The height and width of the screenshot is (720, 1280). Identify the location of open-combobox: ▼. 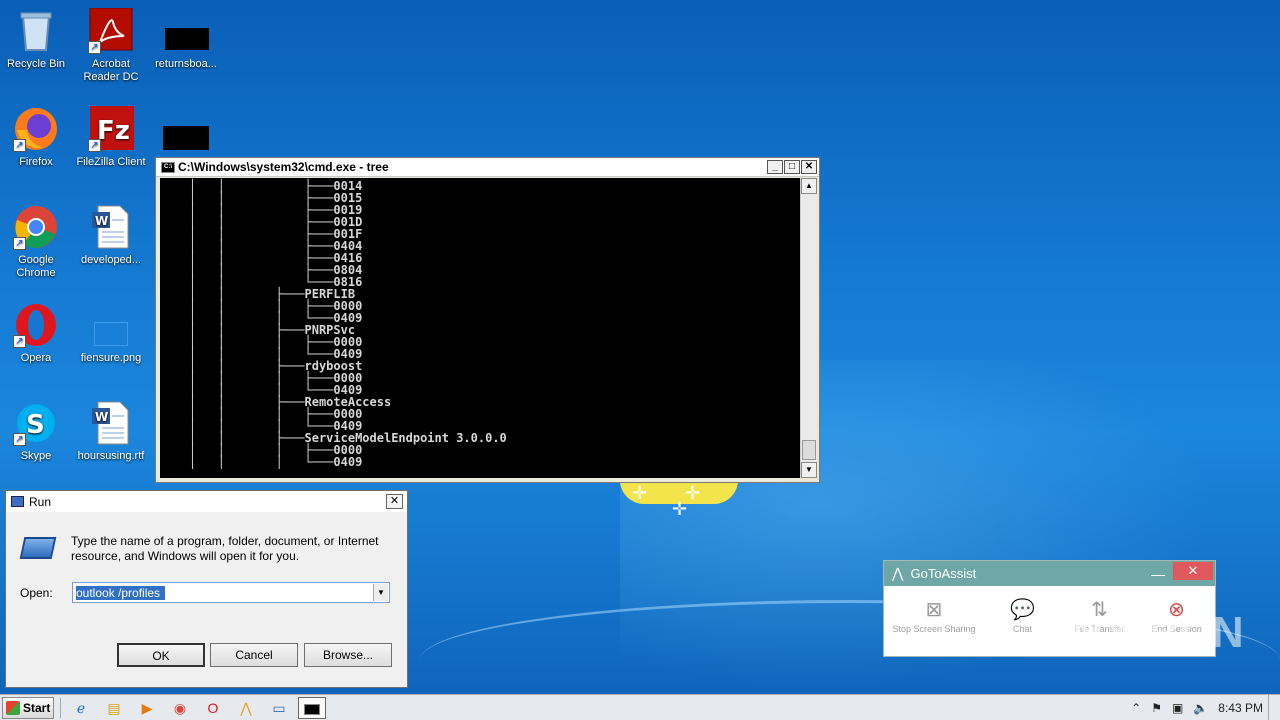
(231, 592).